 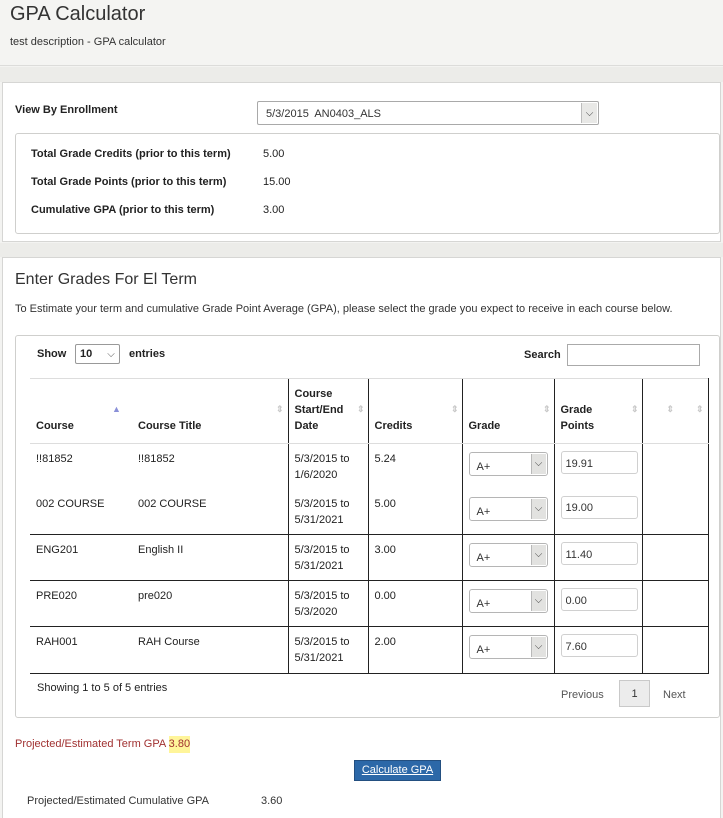 I want to click on summary-value: 3.00, so click(x=274, y=210).